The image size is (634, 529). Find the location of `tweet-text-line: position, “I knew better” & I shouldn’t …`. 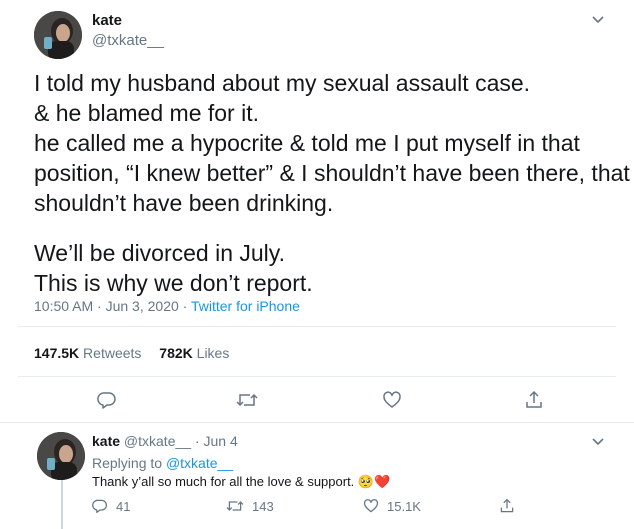

tweet-text-line: position, “I knew better” & I shouldn’t … is located at coordinates (334, 173).